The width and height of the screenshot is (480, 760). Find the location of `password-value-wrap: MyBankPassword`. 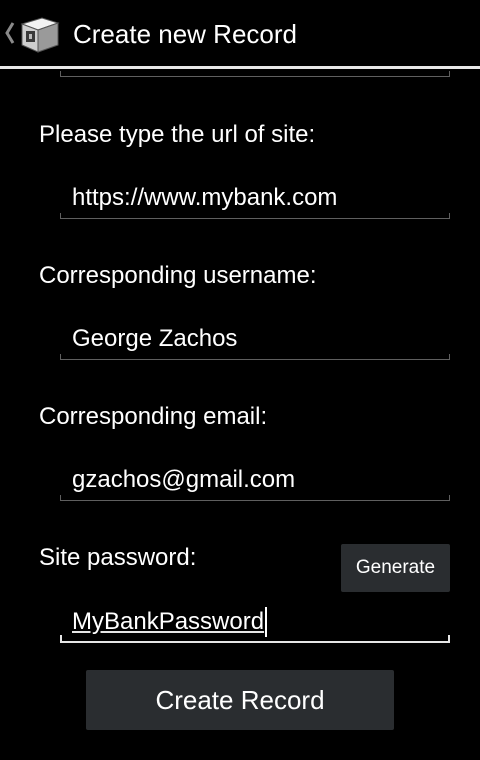

password-value-wrap: MyBankPassword is located at coordinates (170, 622).